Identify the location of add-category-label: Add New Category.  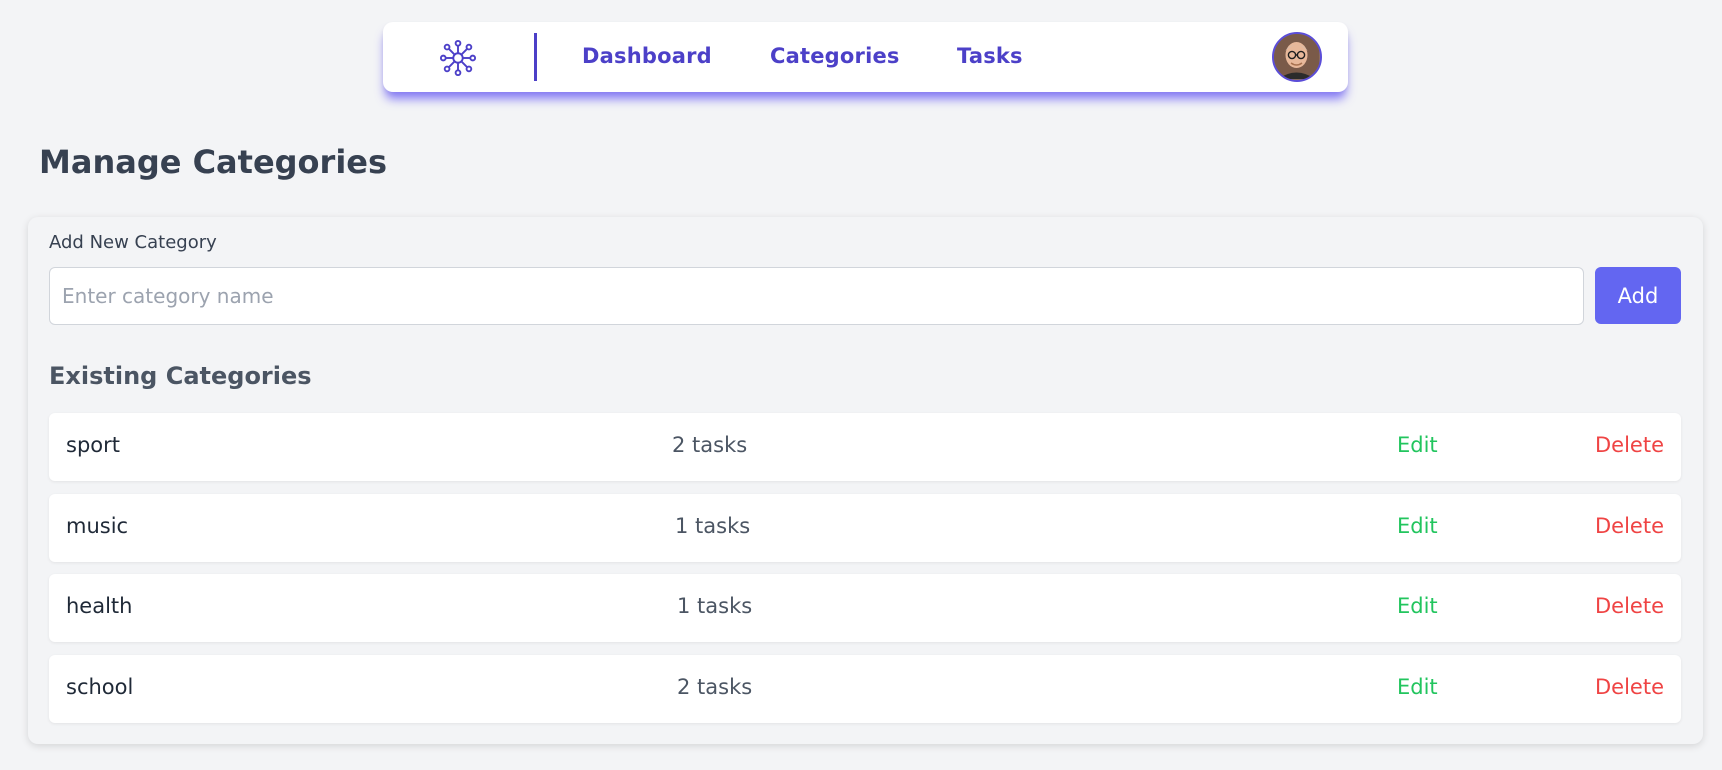
(133, 242).